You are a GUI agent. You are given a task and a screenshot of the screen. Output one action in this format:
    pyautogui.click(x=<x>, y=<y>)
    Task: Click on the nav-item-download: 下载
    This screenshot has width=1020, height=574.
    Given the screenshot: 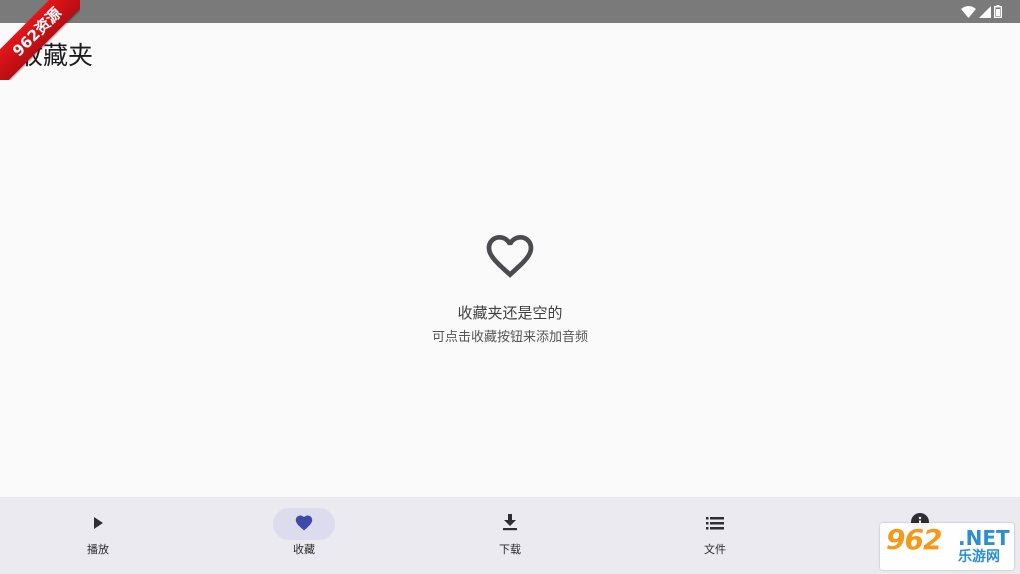 What is the action you would take?
    pyautogui.click(x=510, y=535)
    